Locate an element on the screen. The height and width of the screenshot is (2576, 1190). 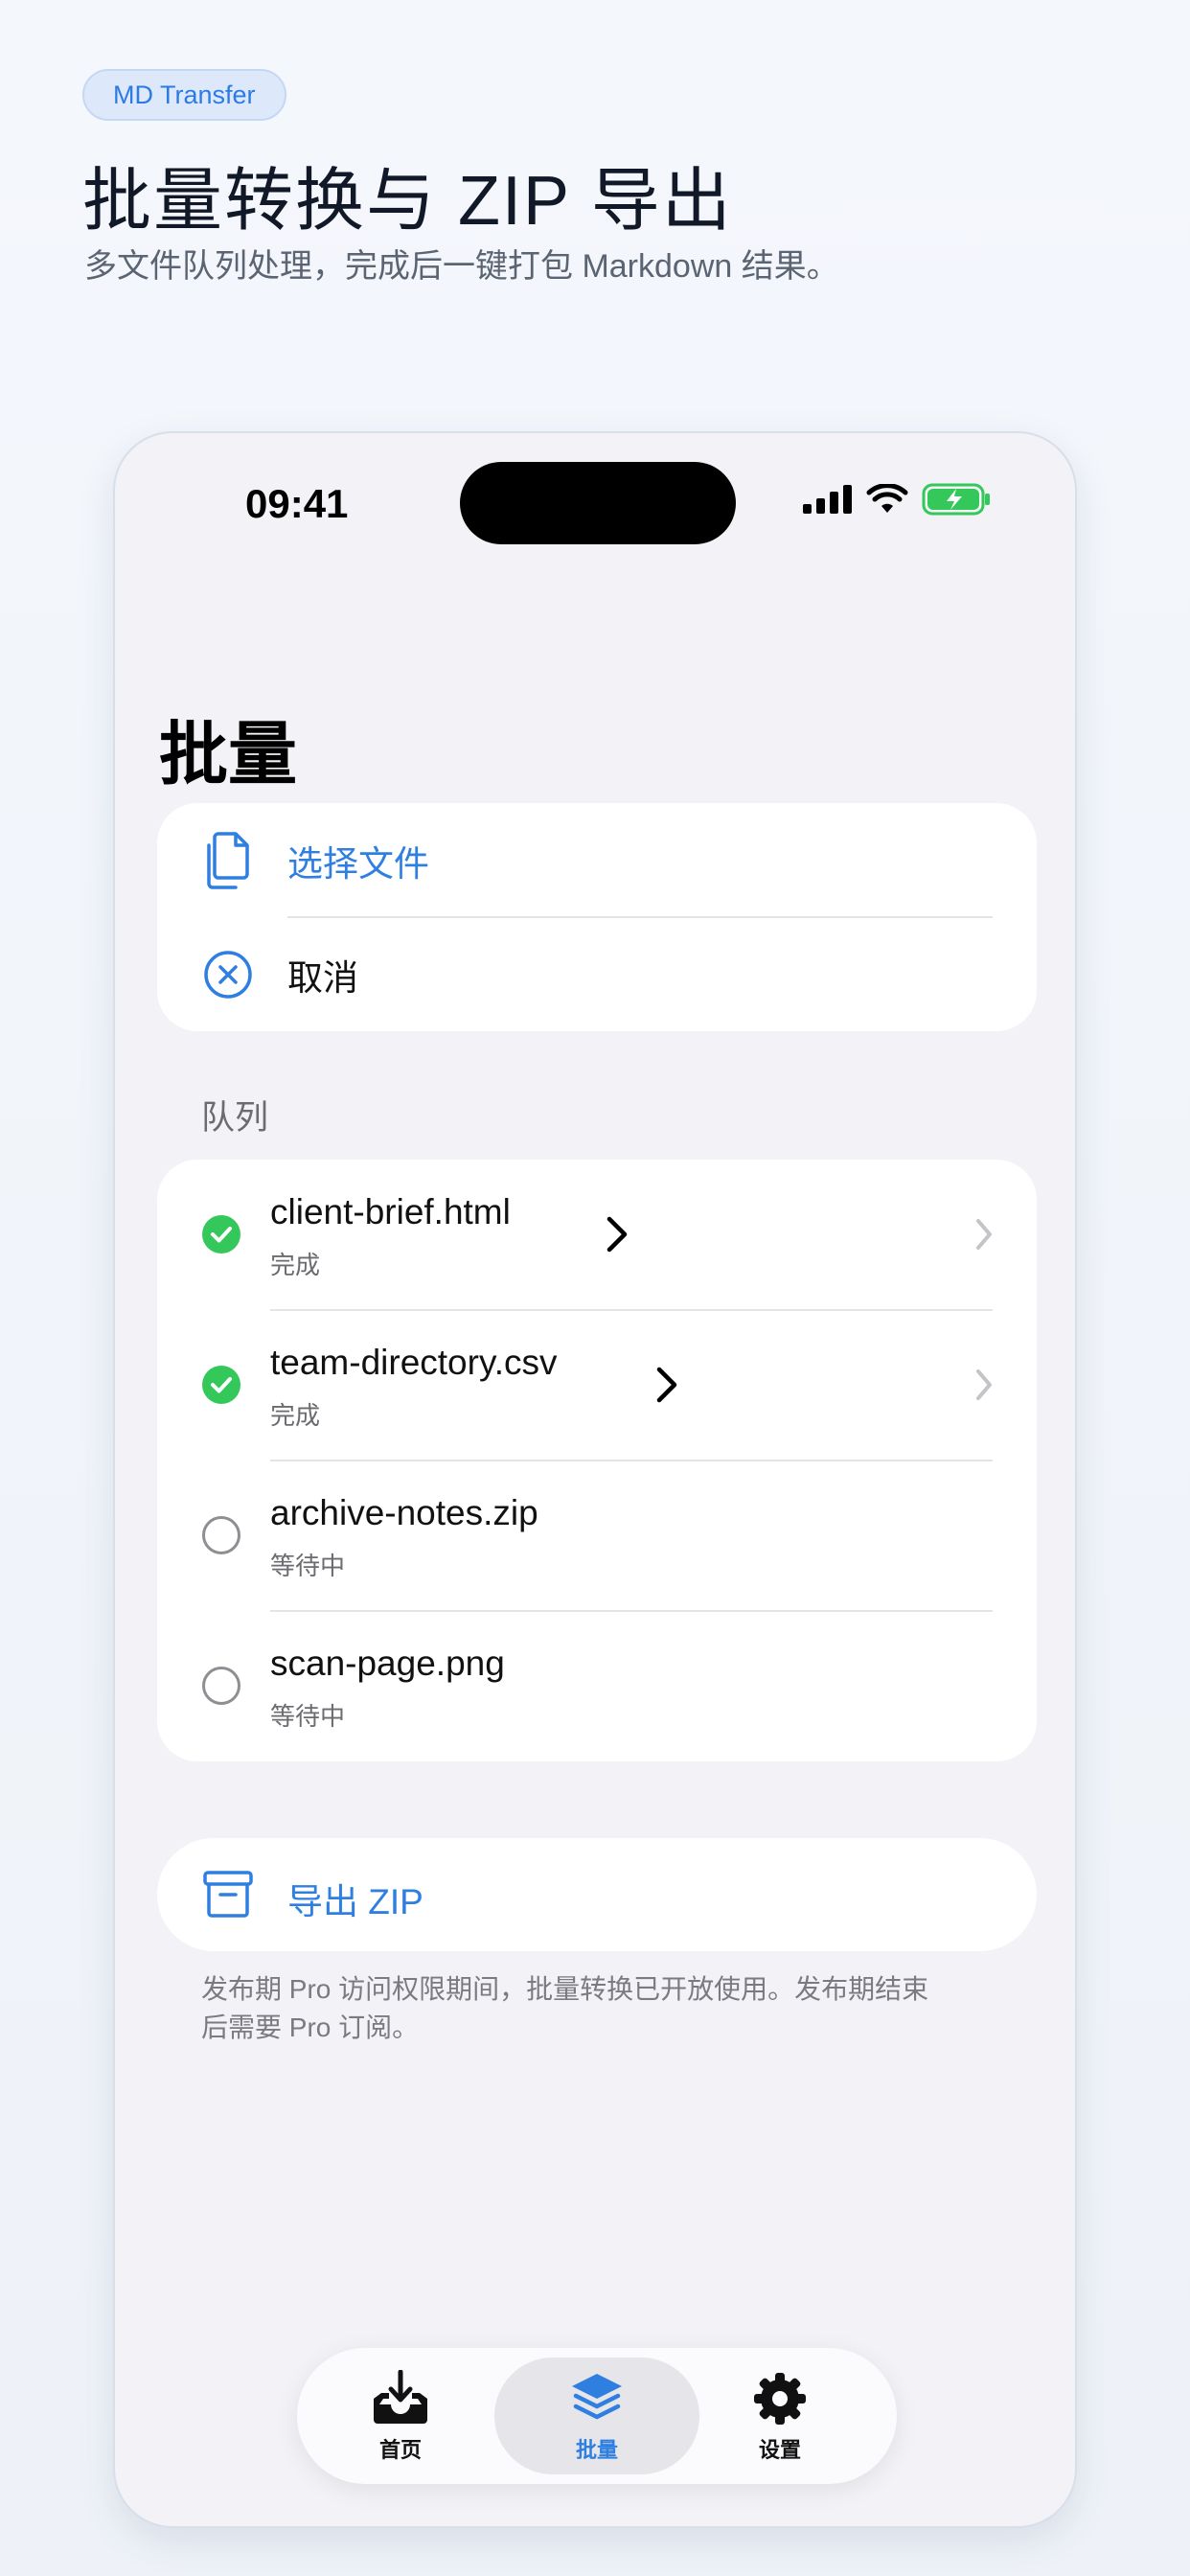
headline: 批量转换与 ZIP 导出 is located at coordinates (408, 201).